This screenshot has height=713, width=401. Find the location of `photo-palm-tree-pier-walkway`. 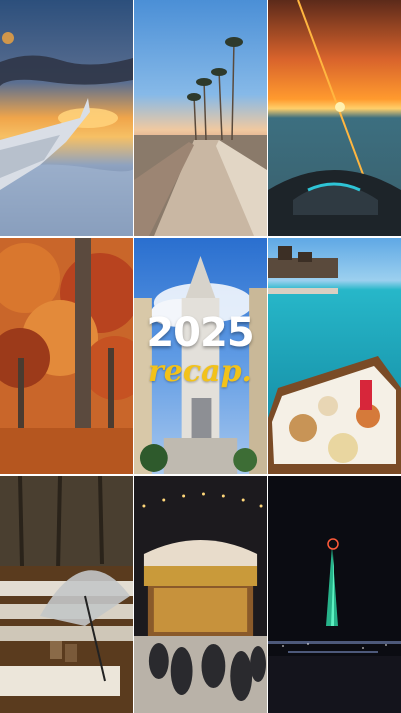

photo-palm-tree-pier-walkway is located at coordinates (200, 118).